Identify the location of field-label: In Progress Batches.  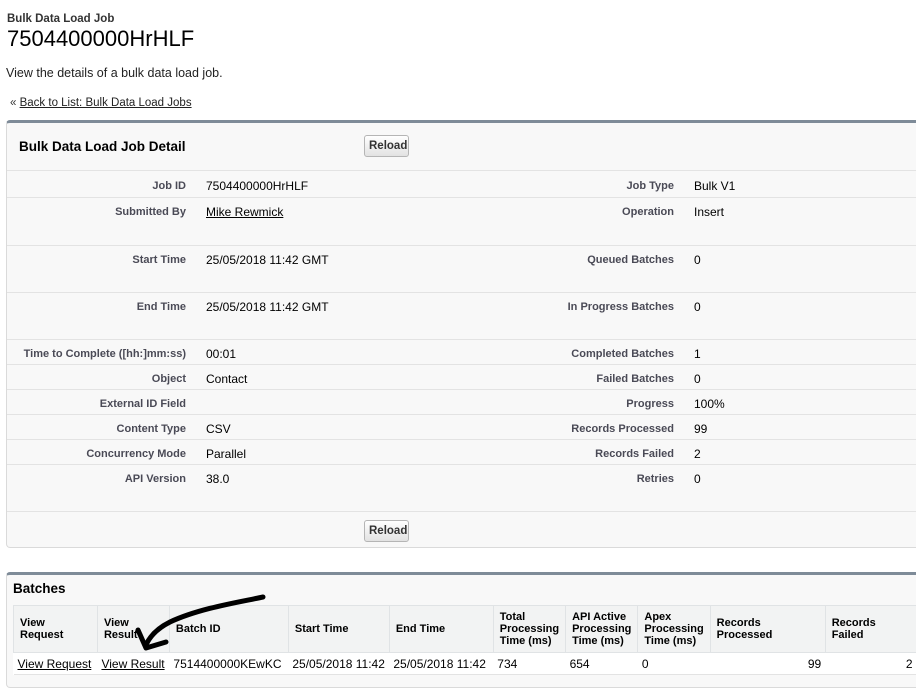
(620, 307).